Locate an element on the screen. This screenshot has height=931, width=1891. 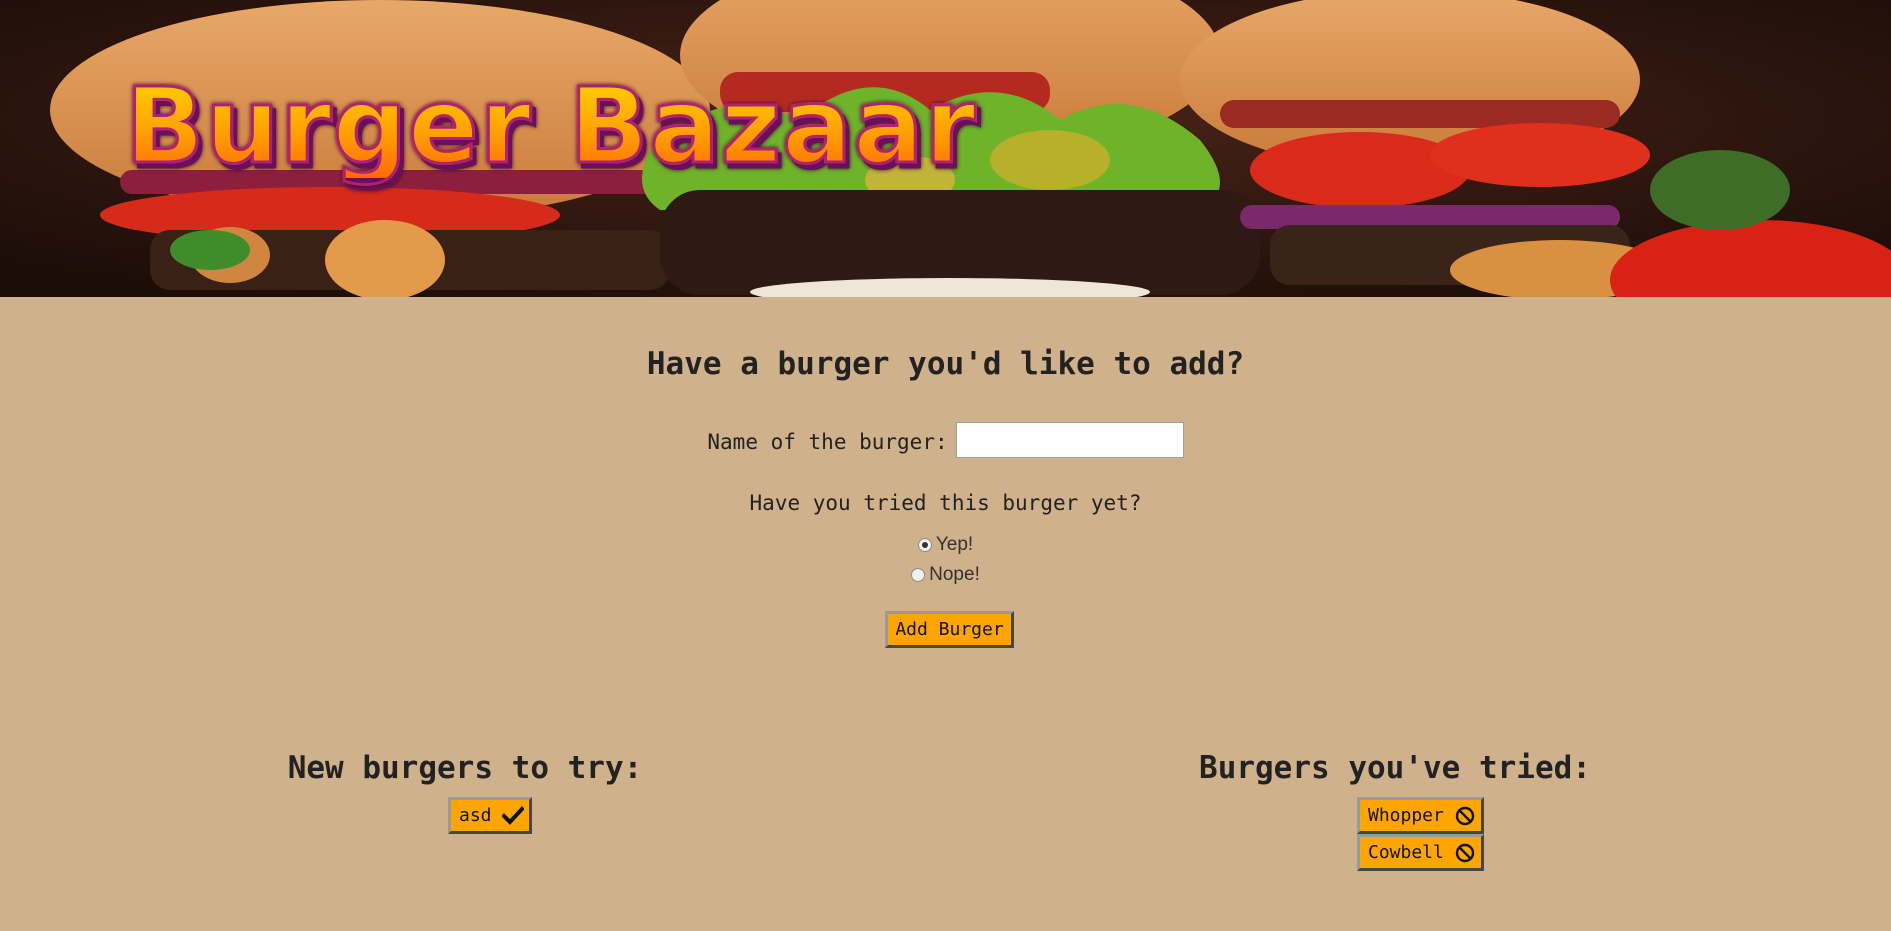
radio-option-nope: Nope! is located at coordinates (945, 575).